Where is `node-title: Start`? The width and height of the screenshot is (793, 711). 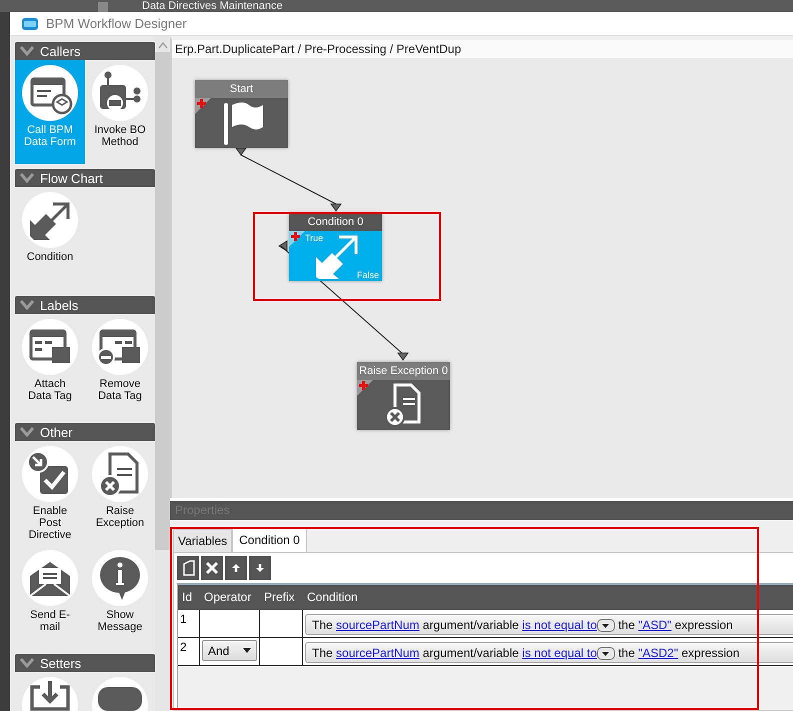 node-title: Start is located at coordinates (241, 89).